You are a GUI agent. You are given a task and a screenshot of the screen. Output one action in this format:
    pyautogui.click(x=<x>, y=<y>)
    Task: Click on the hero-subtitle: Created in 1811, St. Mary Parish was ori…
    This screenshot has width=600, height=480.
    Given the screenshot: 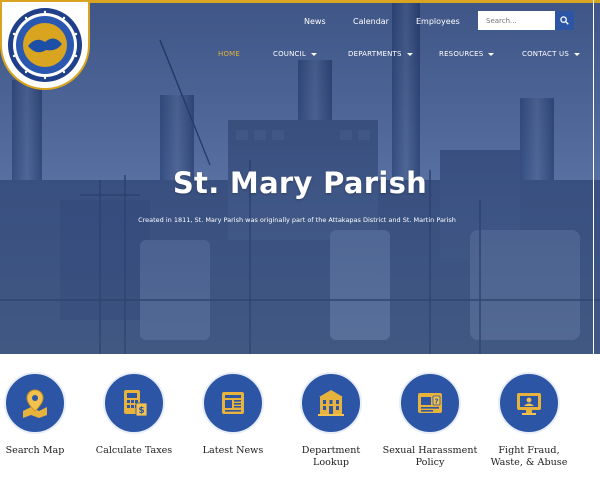 What is the action you would take?
    pyautogui.click(x=297, y=220)
    